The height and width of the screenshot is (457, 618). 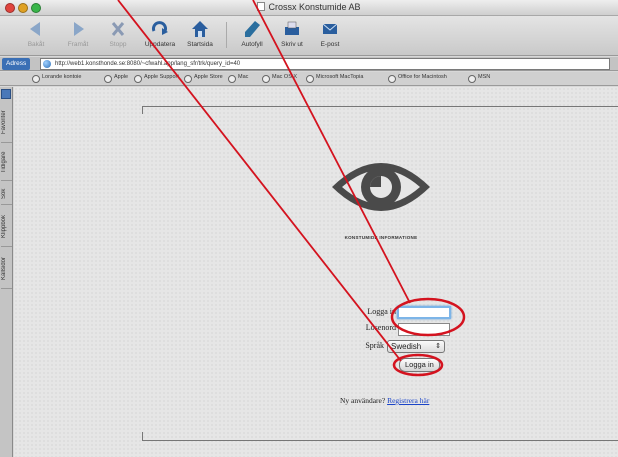 I want to click on home-button-label: Startsida, so click(x=200, y=44).